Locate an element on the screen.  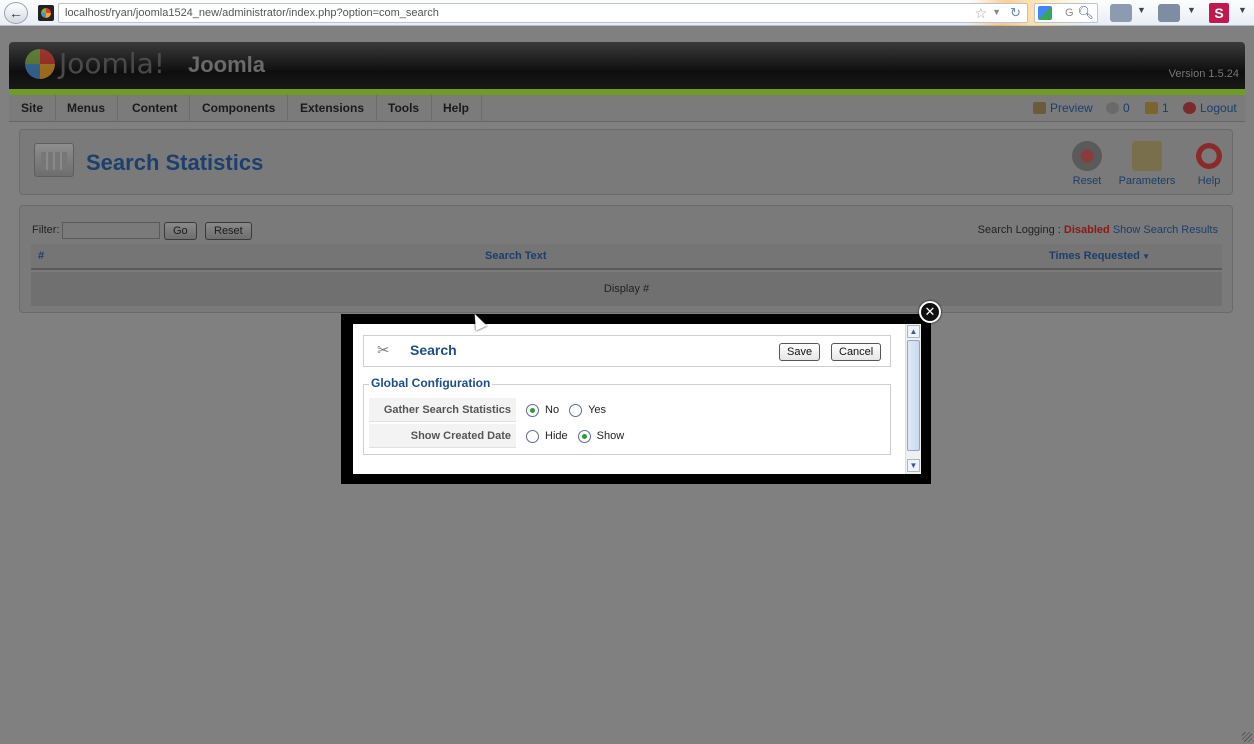
cancel-button: Cancel is located at coordinates (856, 352).